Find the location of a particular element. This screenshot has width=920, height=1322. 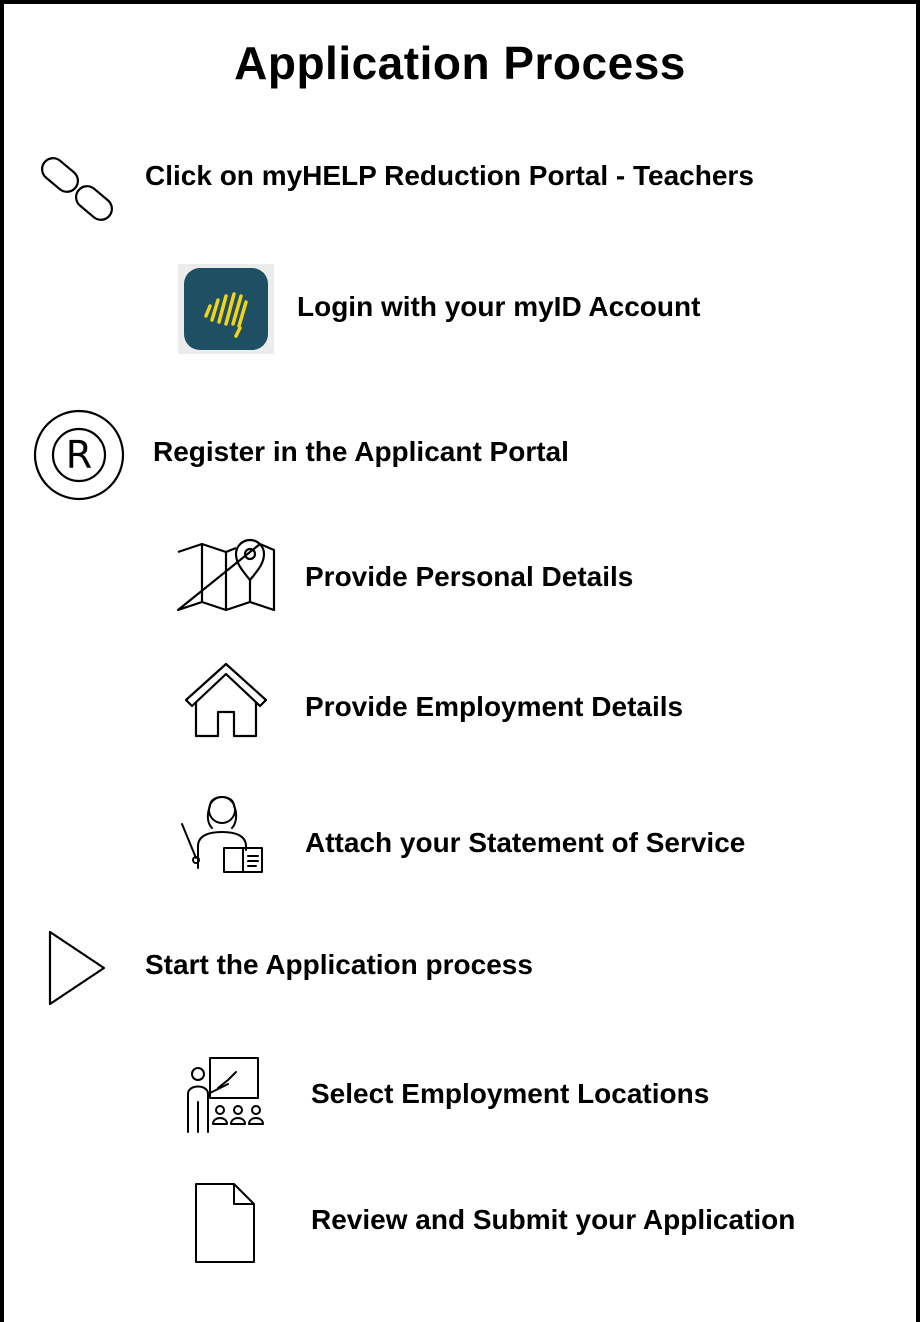

svg-text: R is located at coordinates (79, 455).